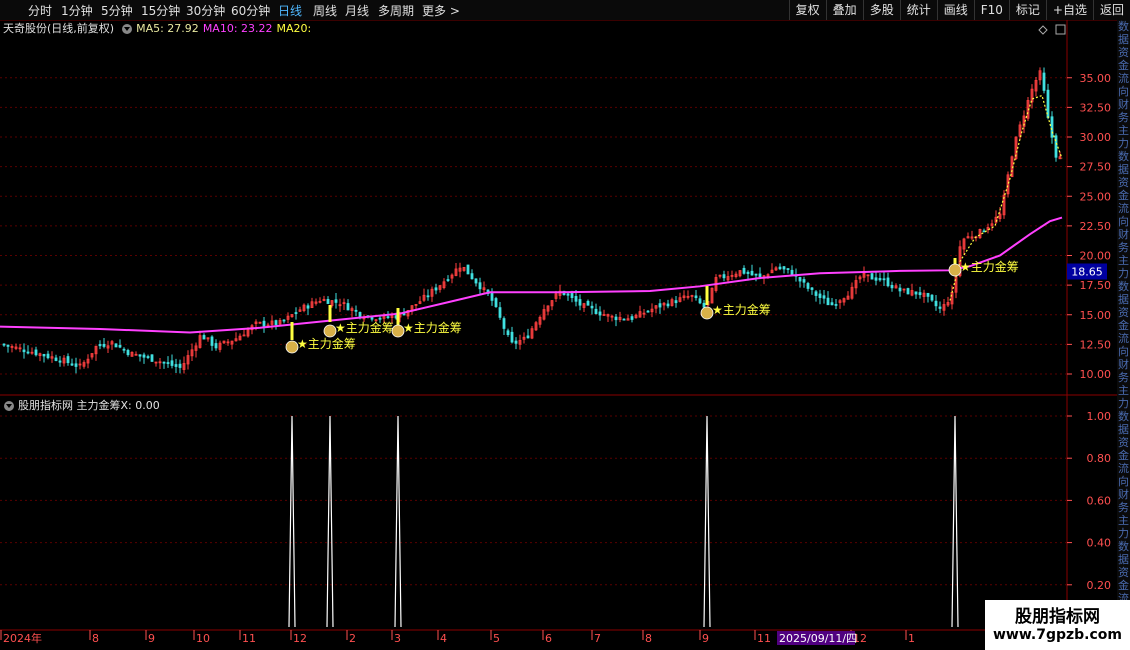 The image size is (1130, 650). I want to click on sidebar-glyph: 流, so click(1123, 208).